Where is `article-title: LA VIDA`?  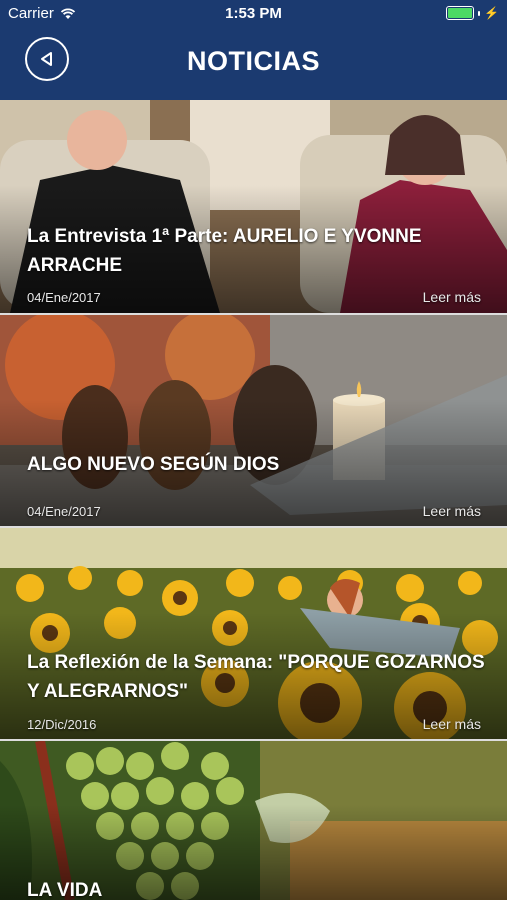 article-title: LA VIDA is located at coordinates (65, 890).